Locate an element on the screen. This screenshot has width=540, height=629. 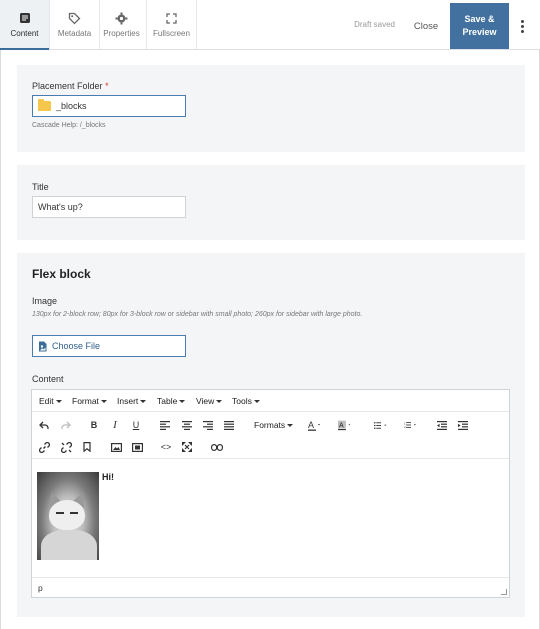
tab-content: Content is located at coordinates (25, 25).